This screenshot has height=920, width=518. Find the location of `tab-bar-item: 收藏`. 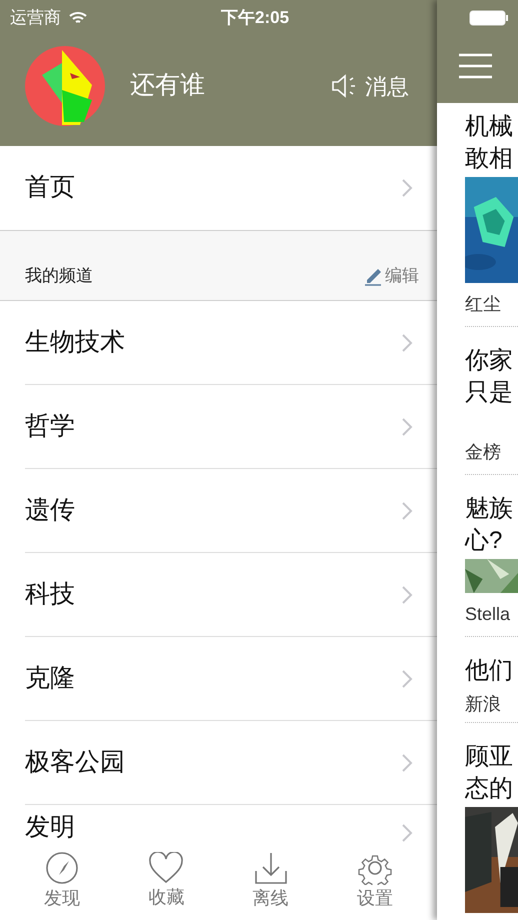

tab-bar-item: 收藏 is located at coordinates (166, 881).